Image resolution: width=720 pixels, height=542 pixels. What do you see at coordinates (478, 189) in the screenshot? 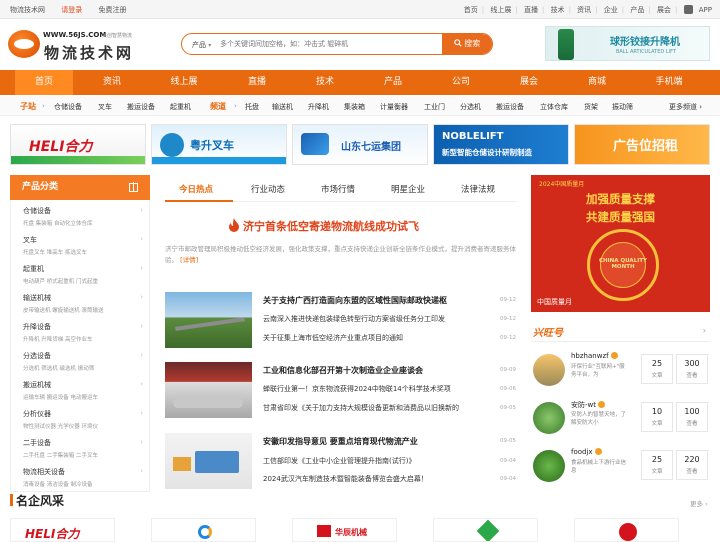
I see `tab-law: 法律法规` at bounding box center [478, 189].